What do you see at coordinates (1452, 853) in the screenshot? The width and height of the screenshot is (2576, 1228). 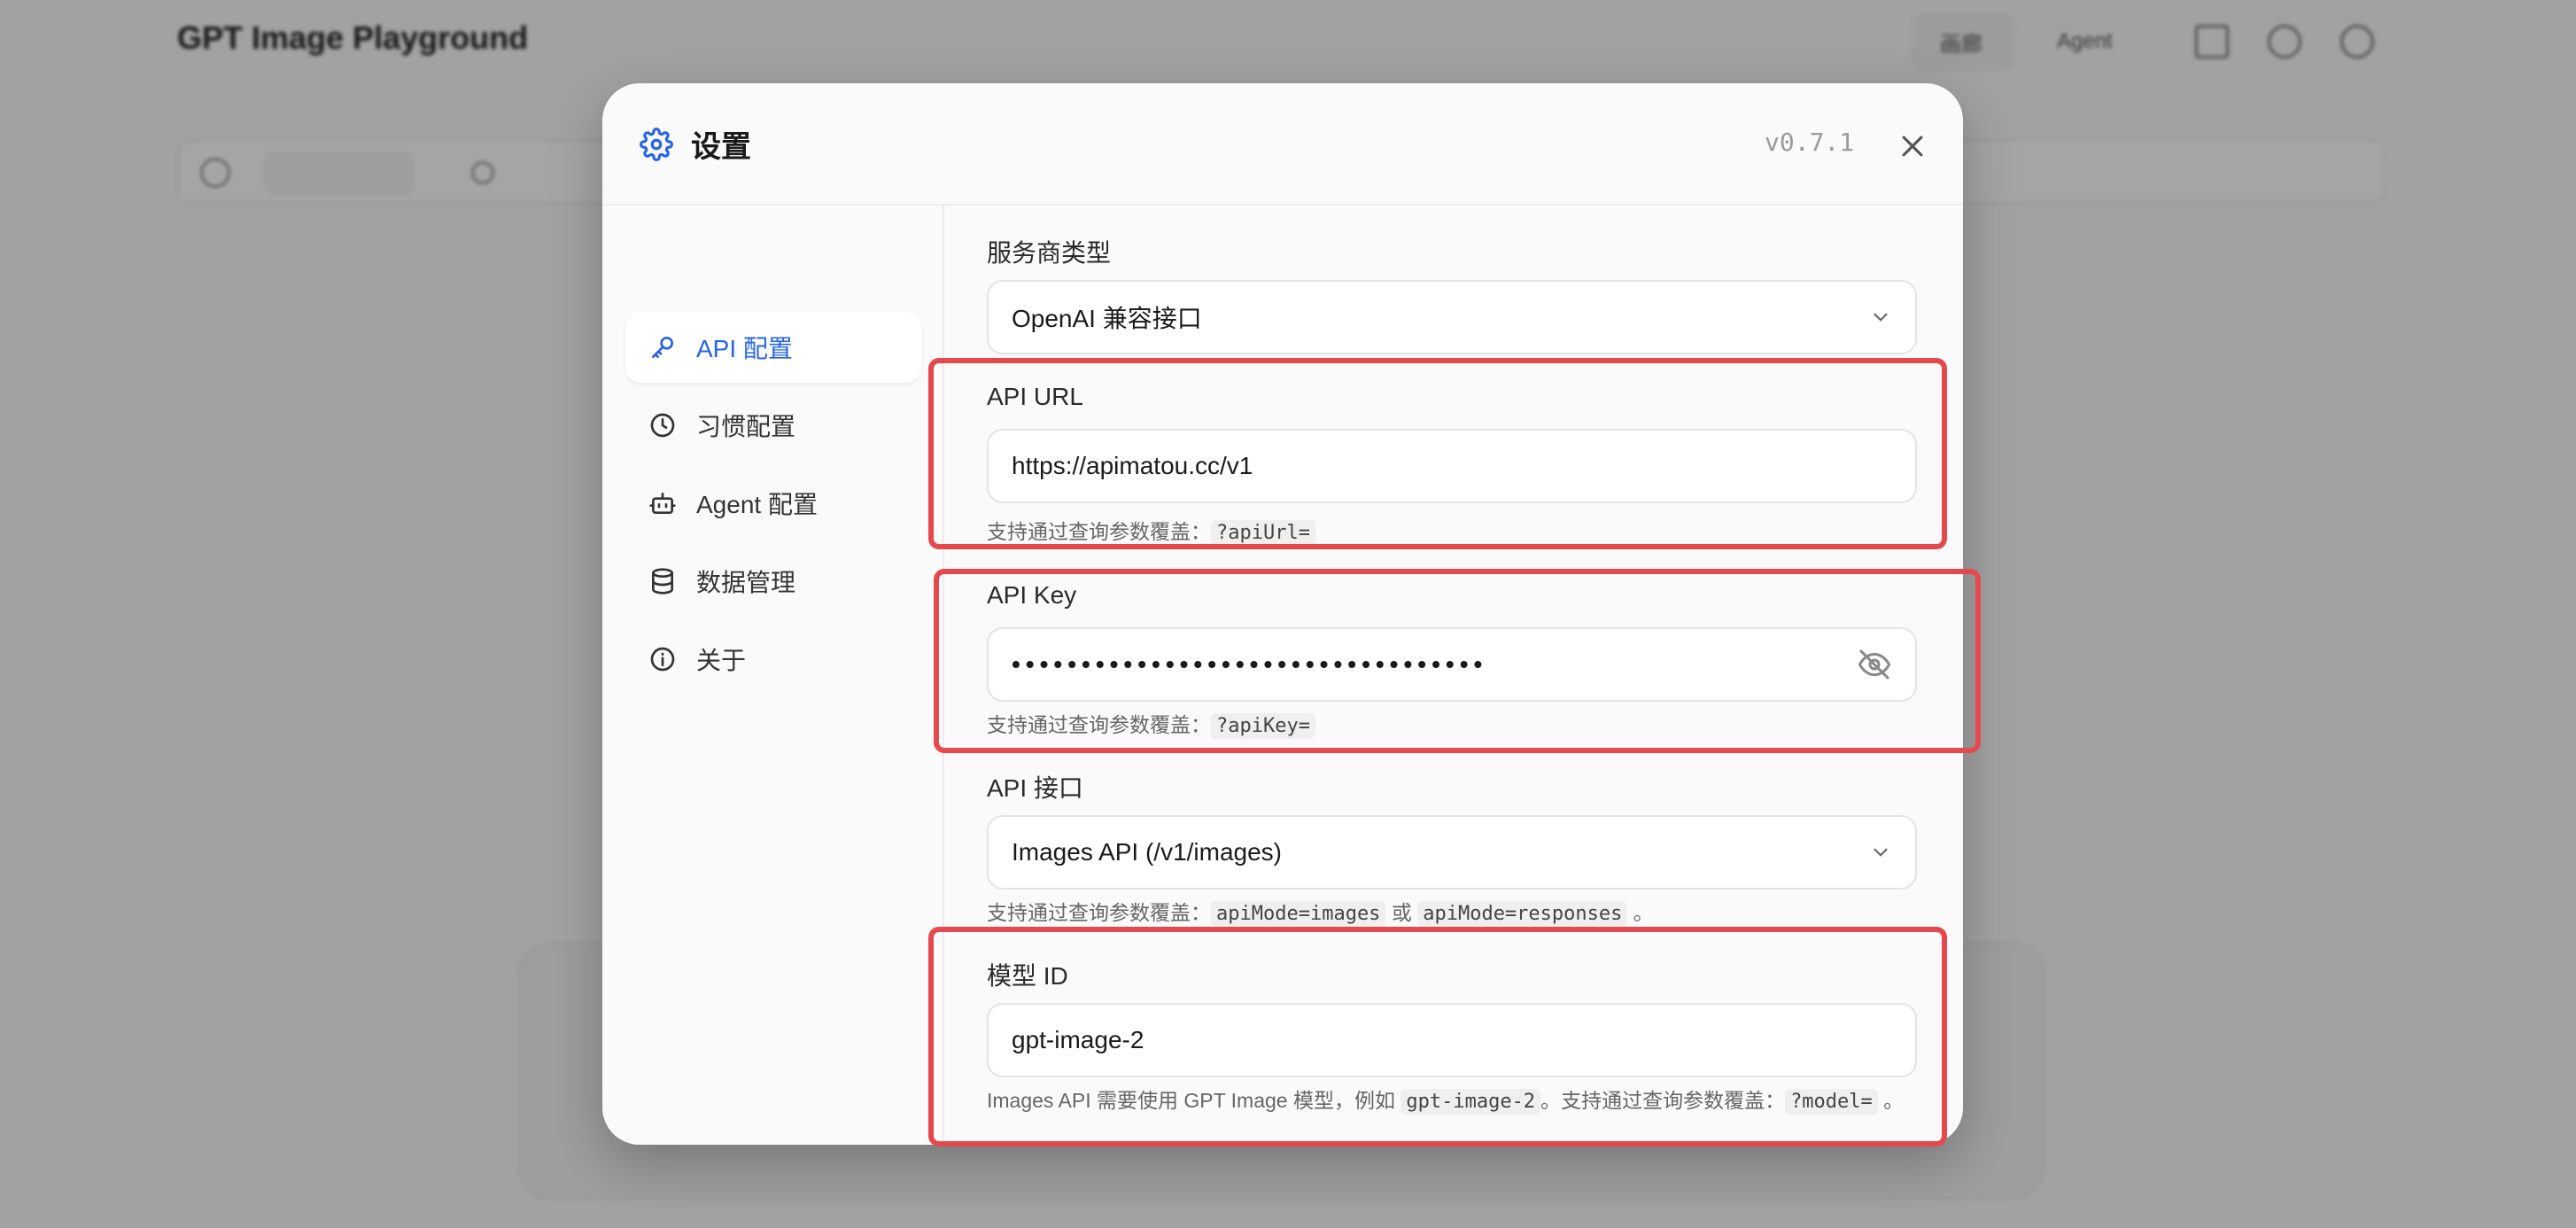 I see `api-mode-select: Images API (/v1/images)` at bounding box center [1452, 853].